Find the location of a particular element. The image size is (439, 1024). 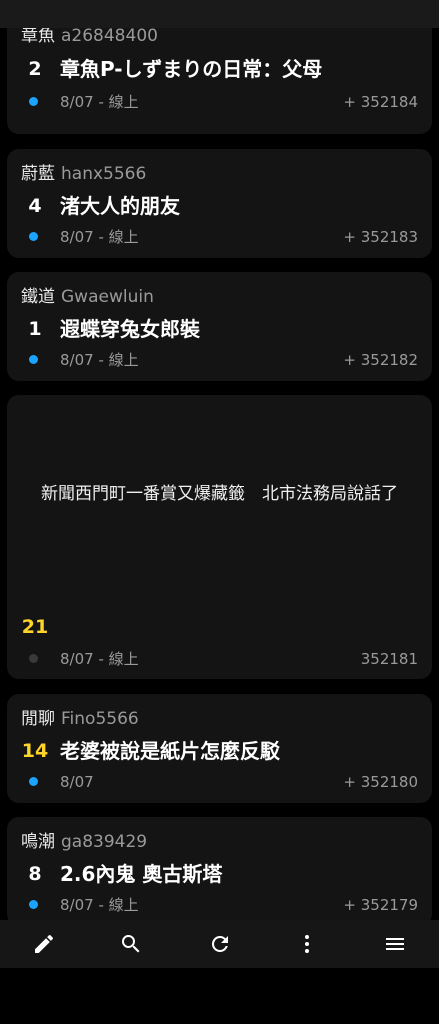

board-name: 鳴潮 is located at coordinates (38, 842).